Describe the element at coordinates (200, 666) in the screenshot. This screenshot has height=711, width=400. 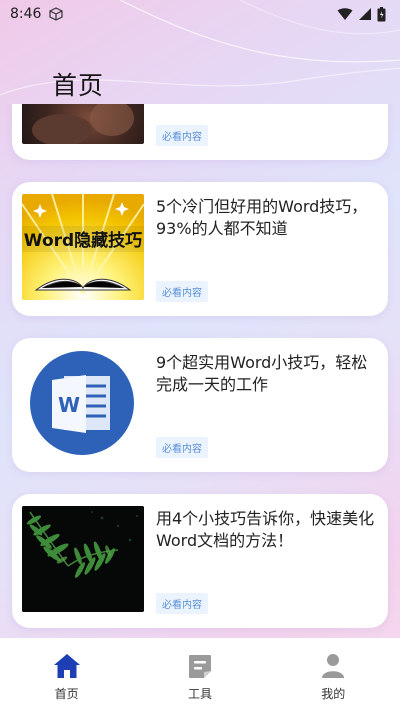
I see `tools-icon` at that location.